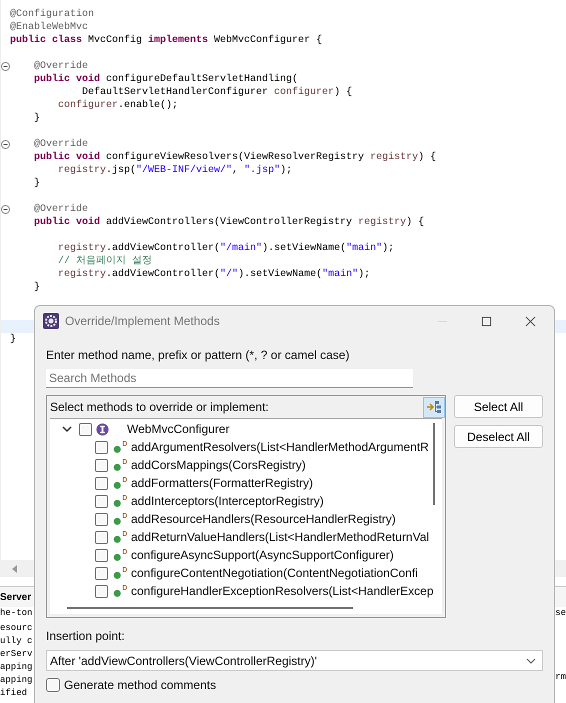 This screenshot has width=566, height=703. I want to click on insertion-label: Insertion point:, so click(86, 636).